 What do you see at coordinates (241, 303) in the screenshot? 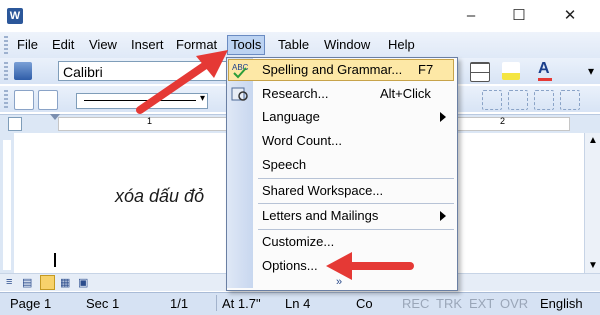
I see `status-position: At 1.7"` at bounding box center [241, 303].